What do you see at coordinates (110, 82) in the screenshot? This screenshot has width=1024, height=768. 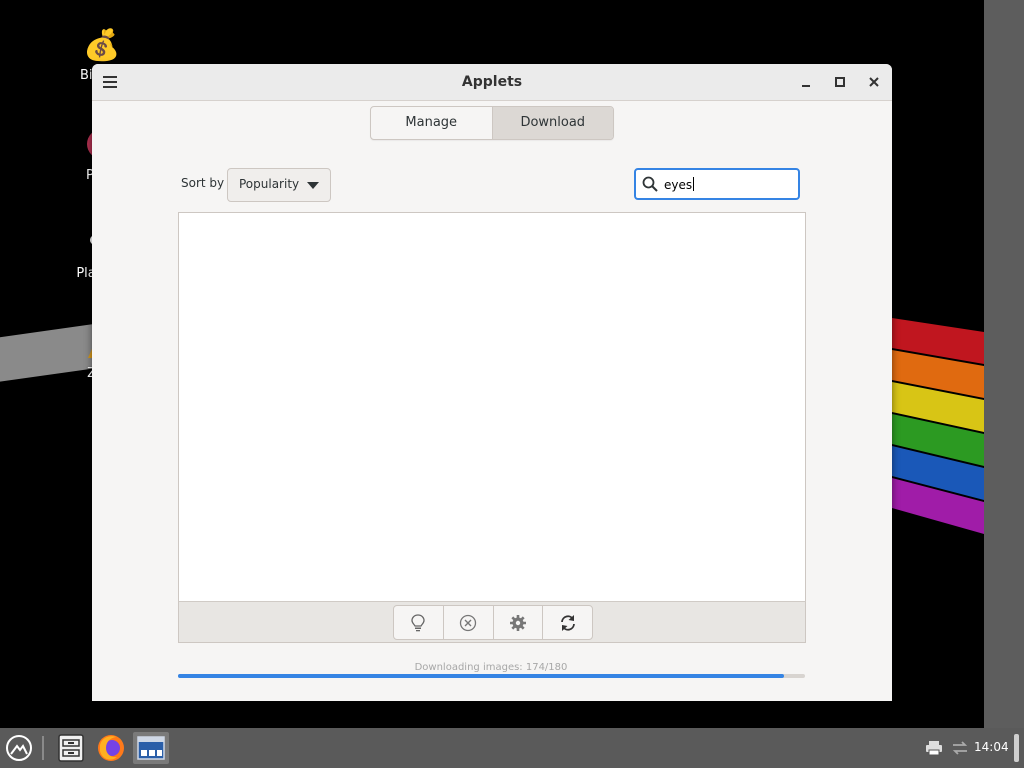 I see `hamburger-menu-icon` at bounding box center [110, 82].